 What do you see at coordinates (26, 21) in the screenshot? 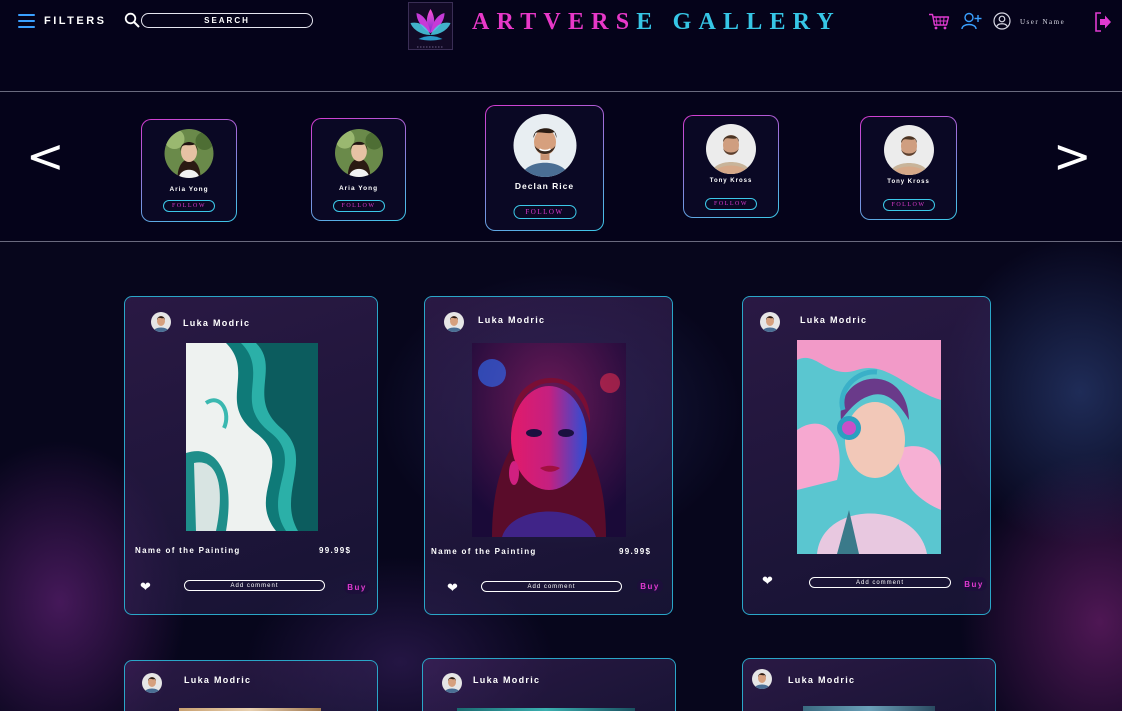
I see `menu-icon` at bounding box center [26, 21].